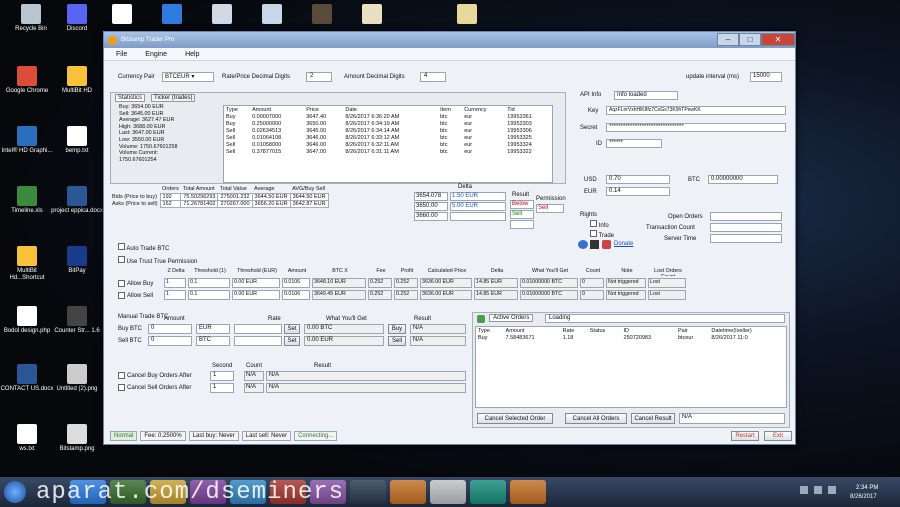  Describe the element at coordinates (155, 375) in the screenshot. I see `cancel-buy-checkbox: Cancel Buy Orders After` at that location.